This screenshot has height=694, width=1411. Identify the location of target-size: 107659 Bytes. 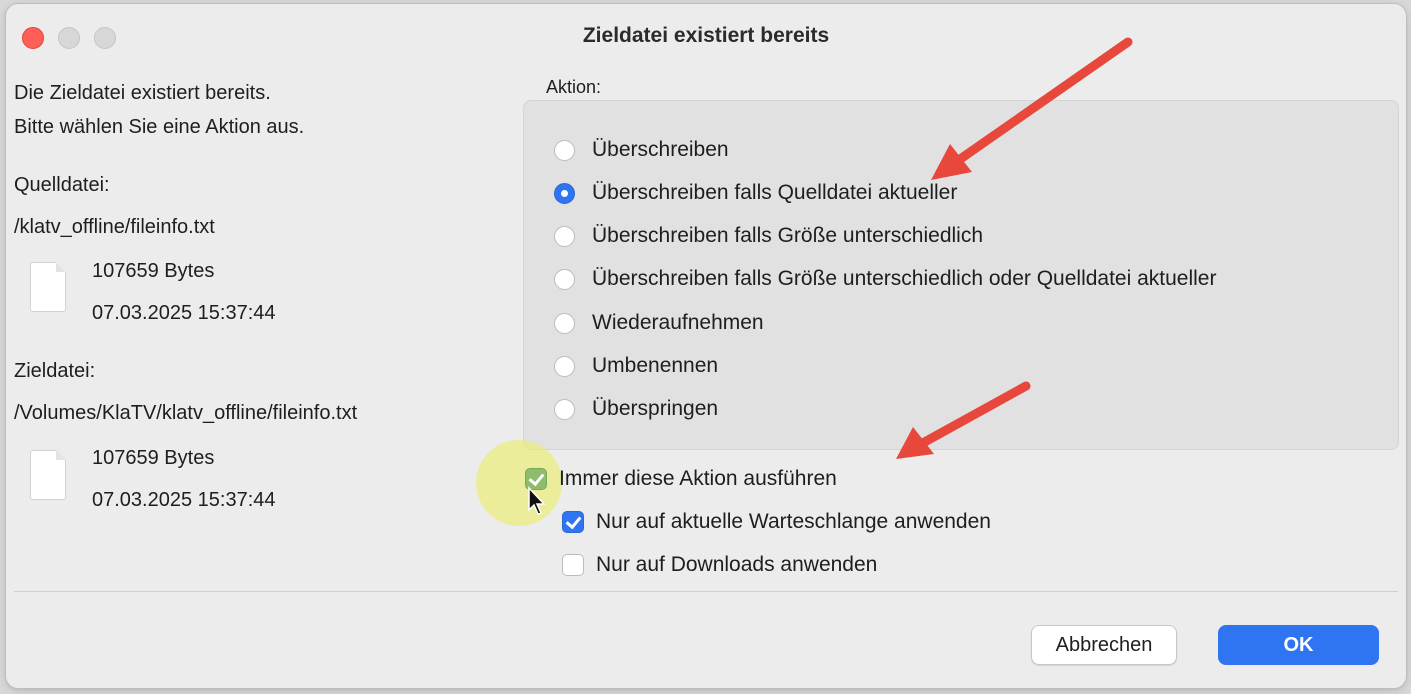
(153, 458).